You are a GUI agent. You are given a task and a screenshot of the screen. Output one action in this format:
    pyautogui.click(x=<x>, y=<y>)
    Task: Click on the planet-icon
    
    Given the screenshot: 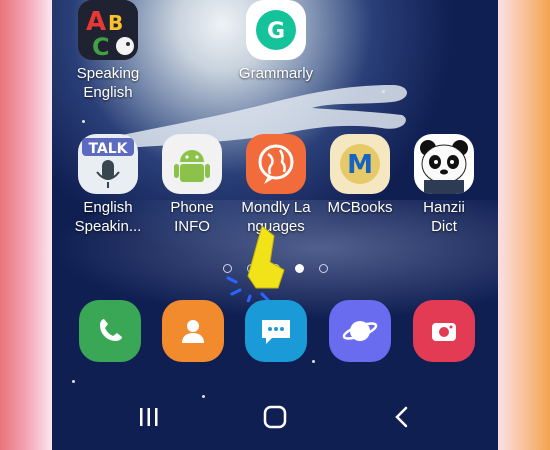 What is the action you would take?
    pyautogui.click(x=360, y=331)
    